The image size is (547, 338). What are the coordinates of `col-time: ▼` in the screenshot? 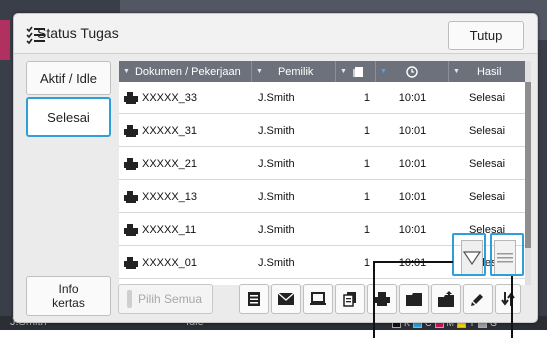 It's located at (412, 71).